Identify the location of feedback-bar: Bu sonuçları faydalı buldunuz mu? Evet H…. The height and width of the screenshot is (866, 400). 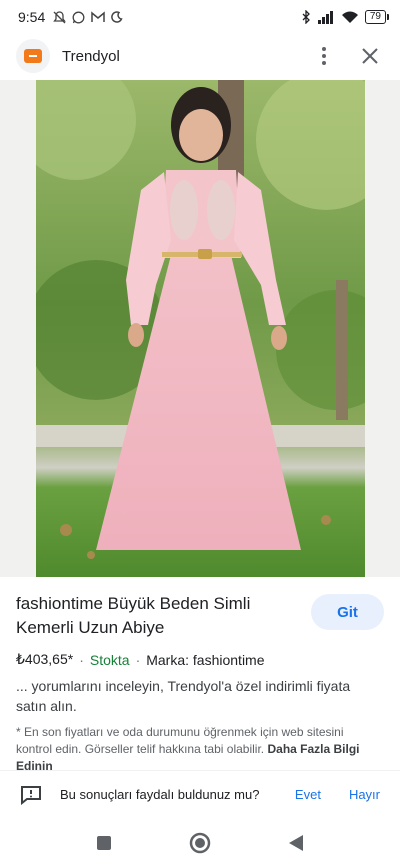
(200, 794).